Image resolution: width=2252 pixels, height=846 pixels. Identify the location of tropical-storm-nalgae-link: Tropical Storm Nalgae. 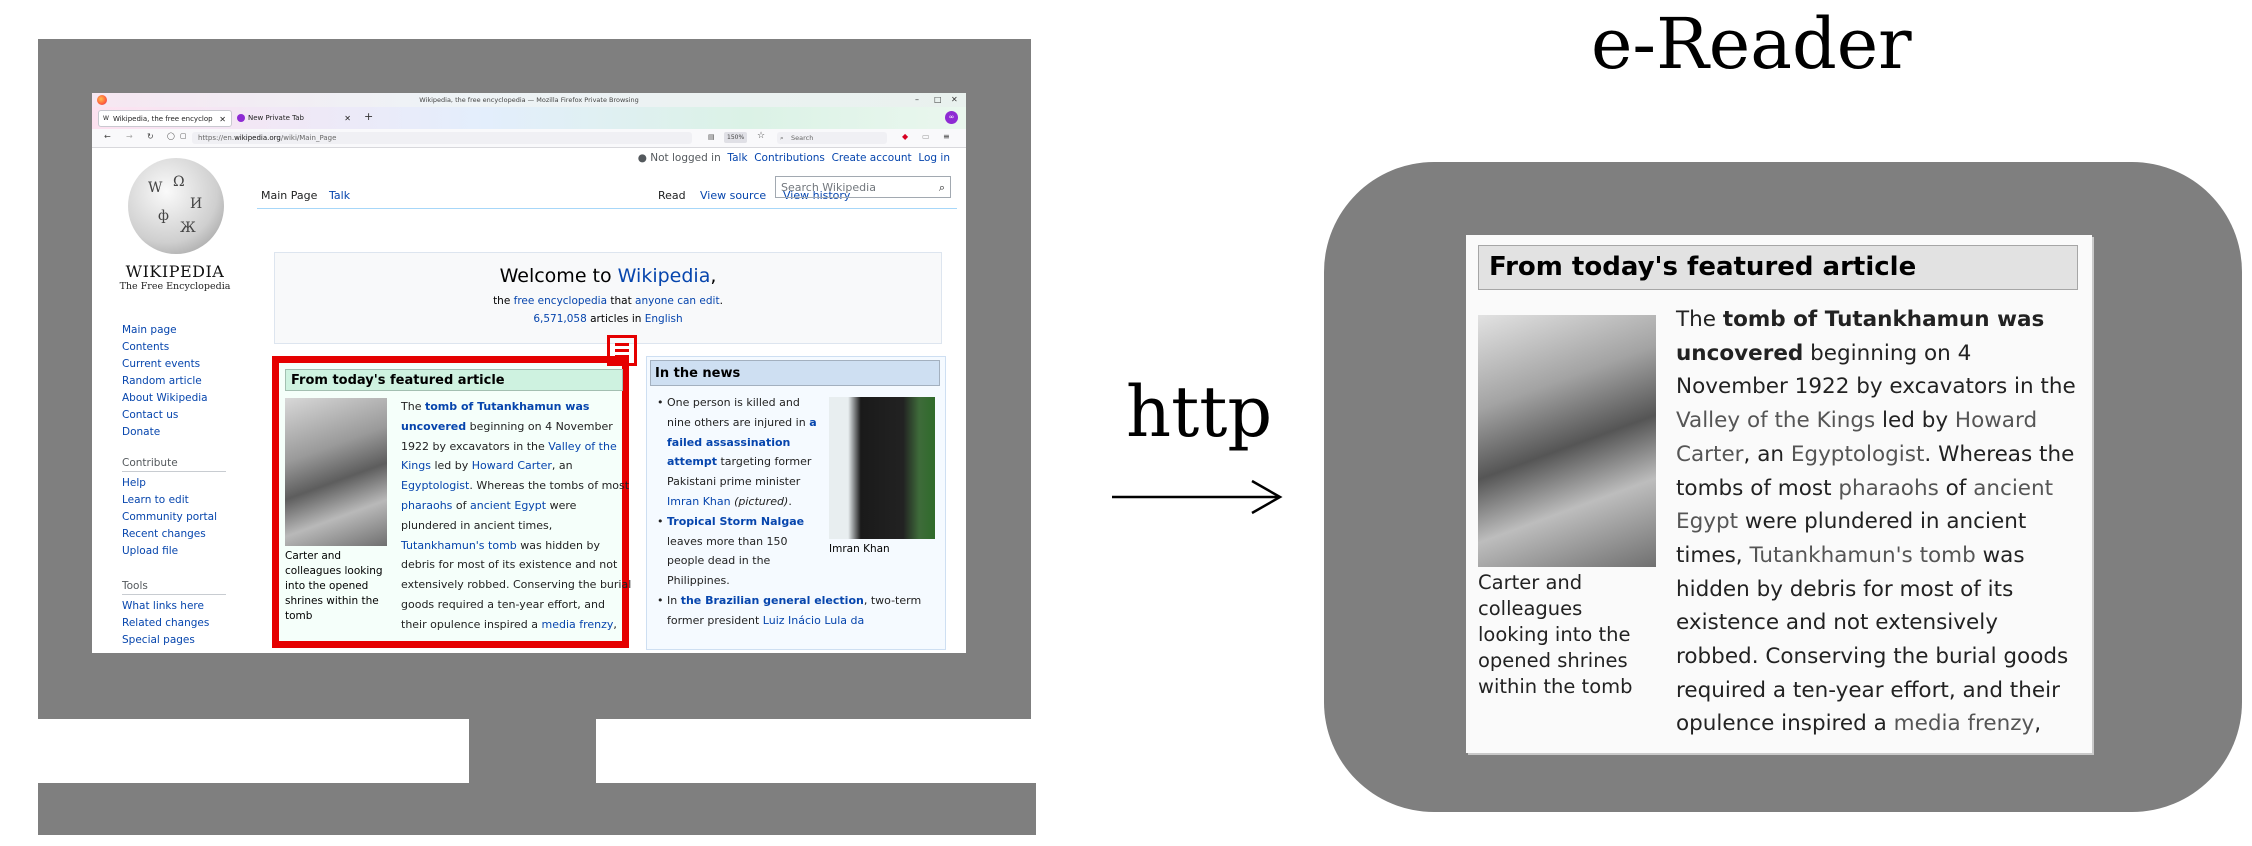
(735, 521).